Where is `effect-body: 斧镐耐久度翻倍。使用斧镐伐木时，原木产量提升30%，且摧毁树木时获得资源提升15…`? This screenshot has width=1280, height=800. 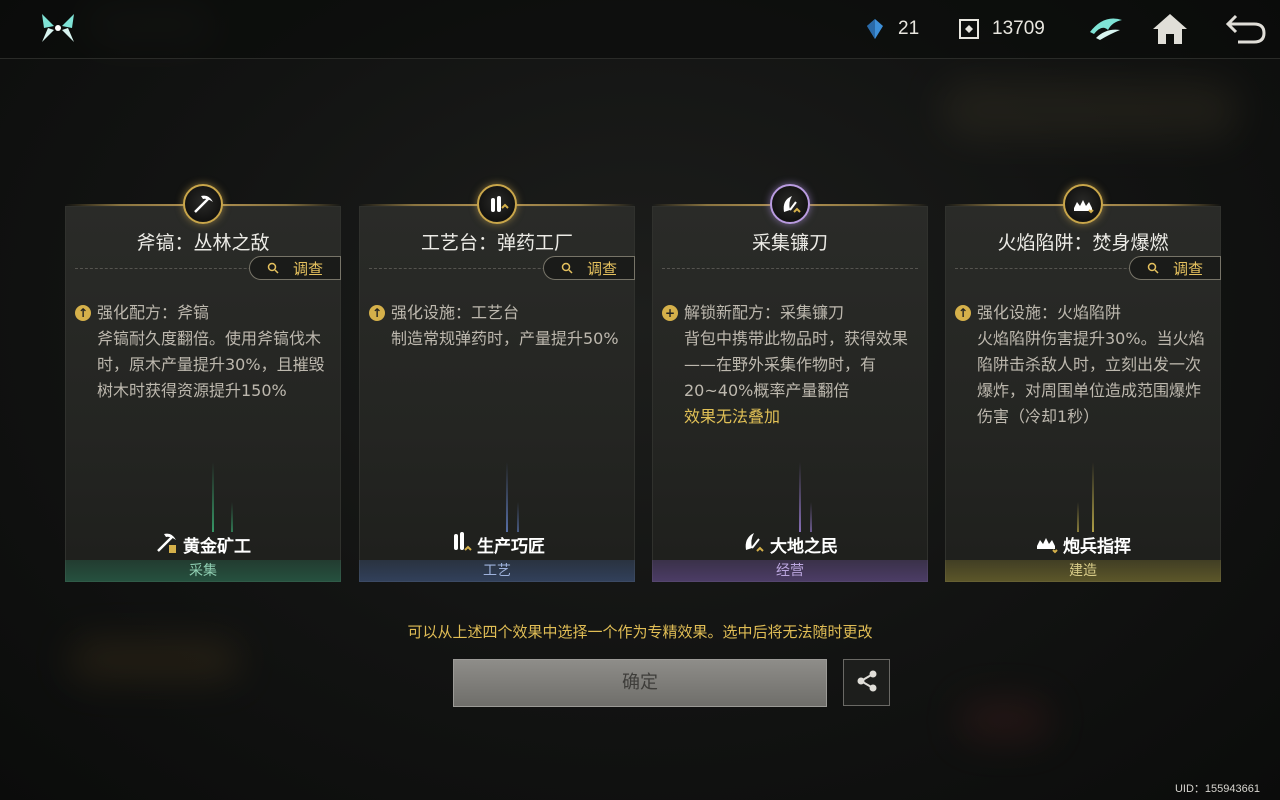
effect-body: 斧镐耐久度翻倍。使用斧镐伐木时，原木产量提升30%，且摧毁树木时获得资源提升15… is located at coordinates (211, 364).